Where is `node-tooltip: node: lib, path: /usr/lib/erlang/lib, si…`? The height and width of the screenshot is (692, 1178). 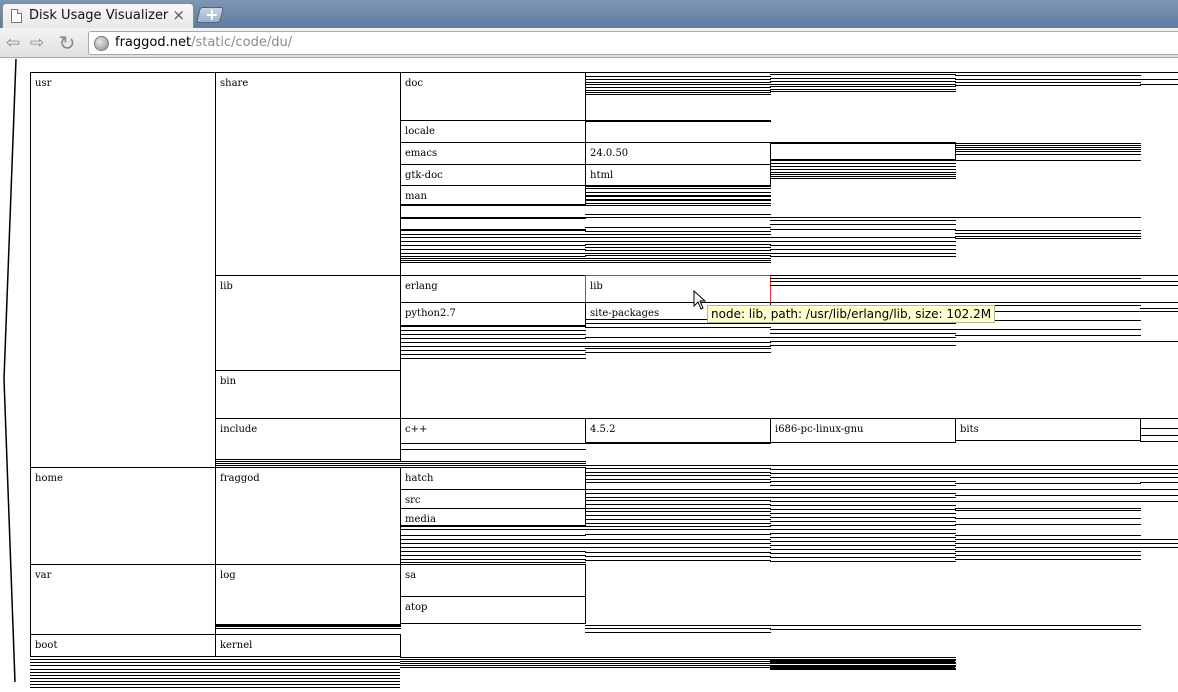 node-tooltip: node: lib, path: /usr/lib/erlang/lib, si… is located at coordinates (851, 314).